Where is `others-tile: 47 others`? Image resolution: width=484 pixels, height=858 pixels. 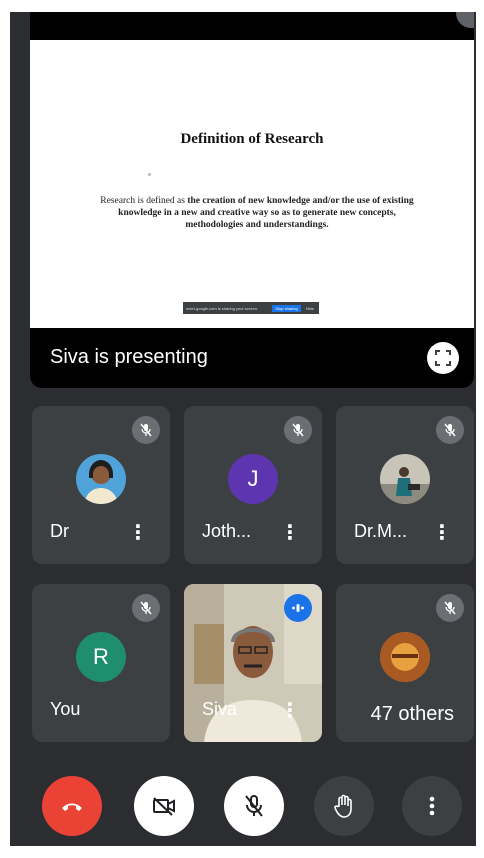 others-tile: 47 others is located at coordinates (405, 663).